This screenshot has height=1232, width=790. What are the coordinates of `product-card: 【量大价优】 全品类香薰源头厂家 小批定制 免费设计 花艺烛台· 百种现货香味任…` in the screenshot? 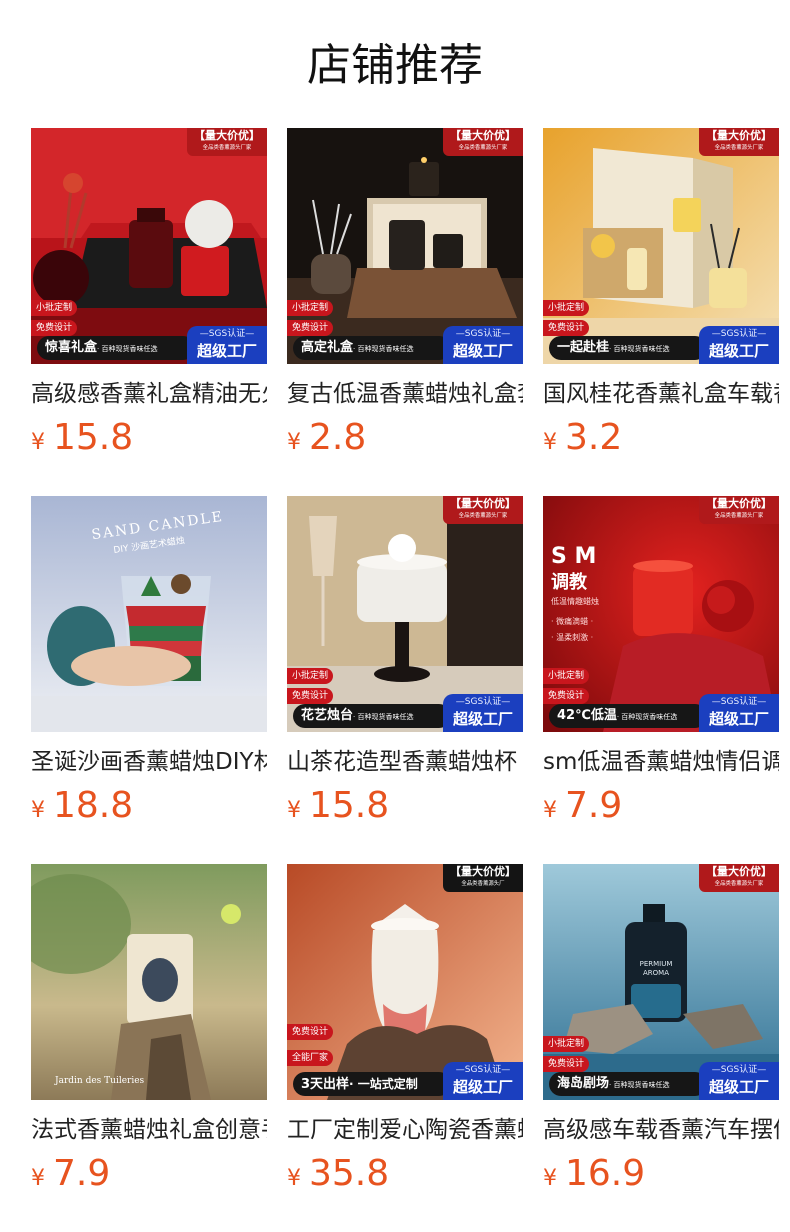 It's located at (405, 666).